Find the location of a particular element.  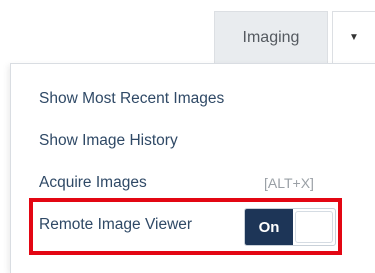

acquire-images-shortcut: [ALT+X] is located at coordinates (289, 183).